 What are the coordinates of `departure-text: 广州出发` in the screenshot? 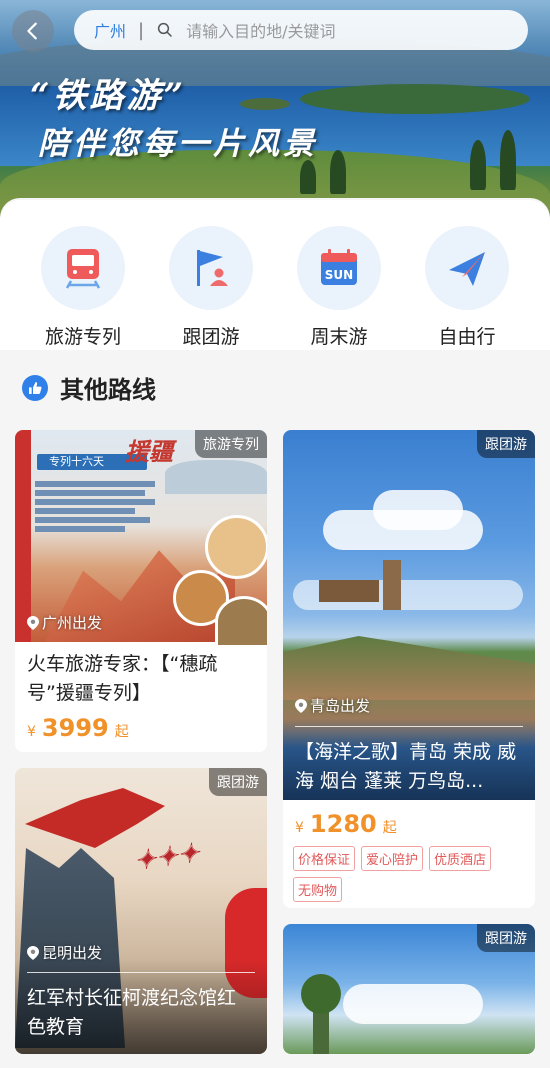 It's located at (72, 623).